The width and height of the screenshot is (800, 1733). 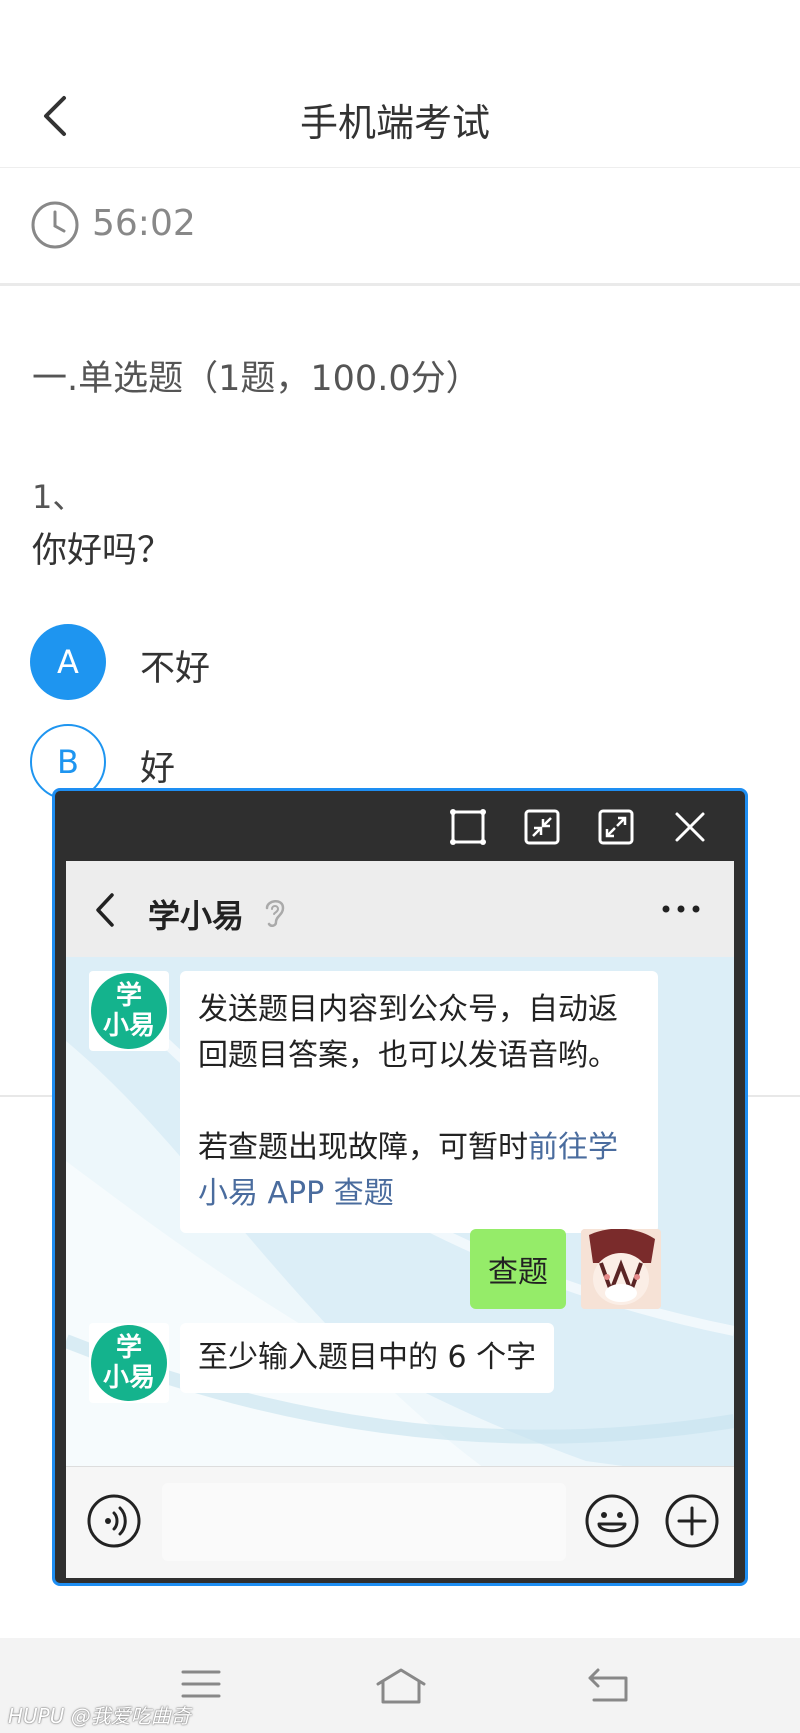 What do you see at coordinates (380, 662) in the screenshot?
I see `option-a: A 不好` at bounding box center [380, 662].